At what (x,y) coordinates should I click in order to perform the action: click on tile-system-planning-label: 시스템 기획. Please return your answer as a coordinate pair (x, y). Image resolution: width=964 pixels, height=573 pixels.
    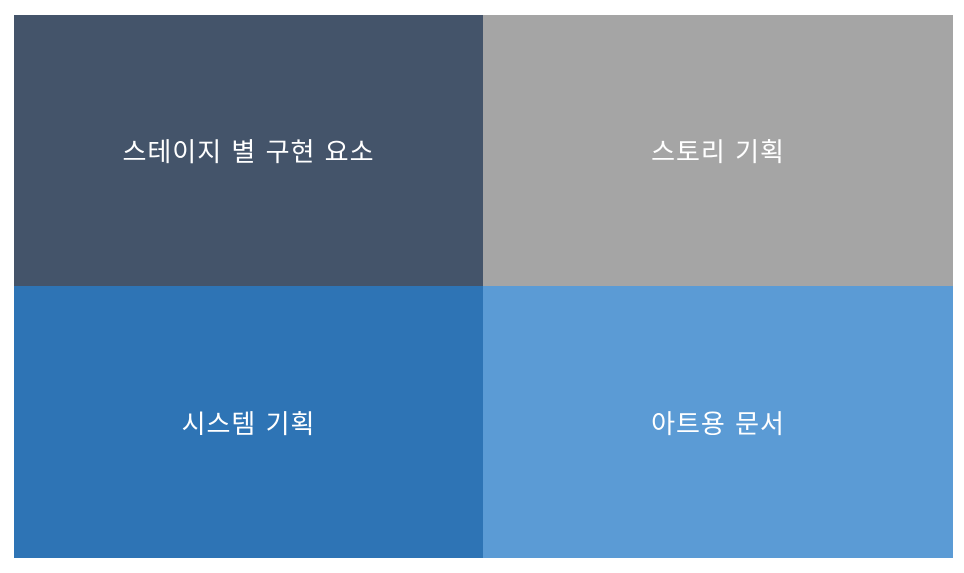
    Looking at the image, I should click on (248, 424).